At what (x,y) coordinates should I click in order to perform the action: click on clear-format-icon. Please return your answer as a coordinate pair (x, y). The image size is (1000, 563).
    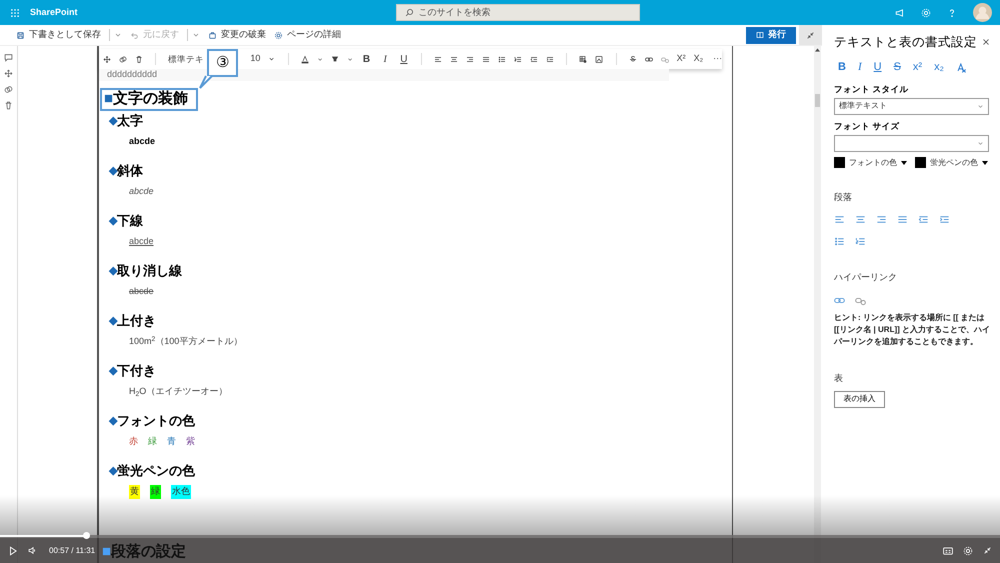
    Looking at the image, I should click on (961, 67).